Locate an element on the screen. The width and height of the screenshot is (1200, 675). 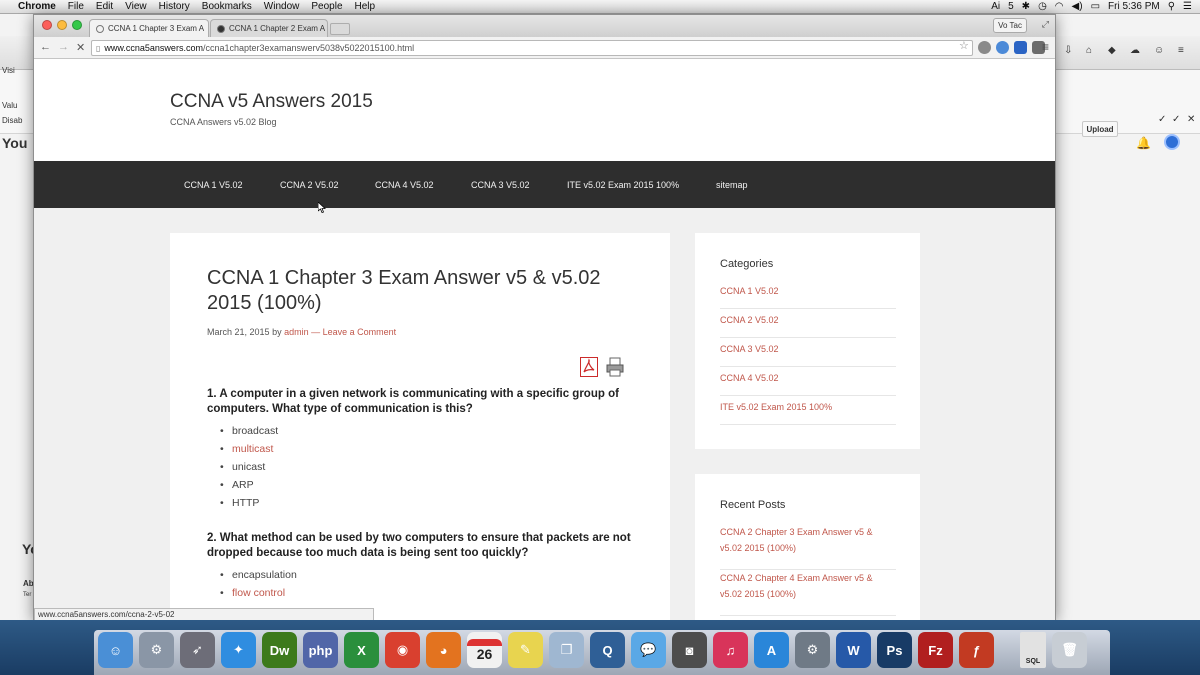
system-preferences-icon: ⚙ is located at coordinates (156, 650).